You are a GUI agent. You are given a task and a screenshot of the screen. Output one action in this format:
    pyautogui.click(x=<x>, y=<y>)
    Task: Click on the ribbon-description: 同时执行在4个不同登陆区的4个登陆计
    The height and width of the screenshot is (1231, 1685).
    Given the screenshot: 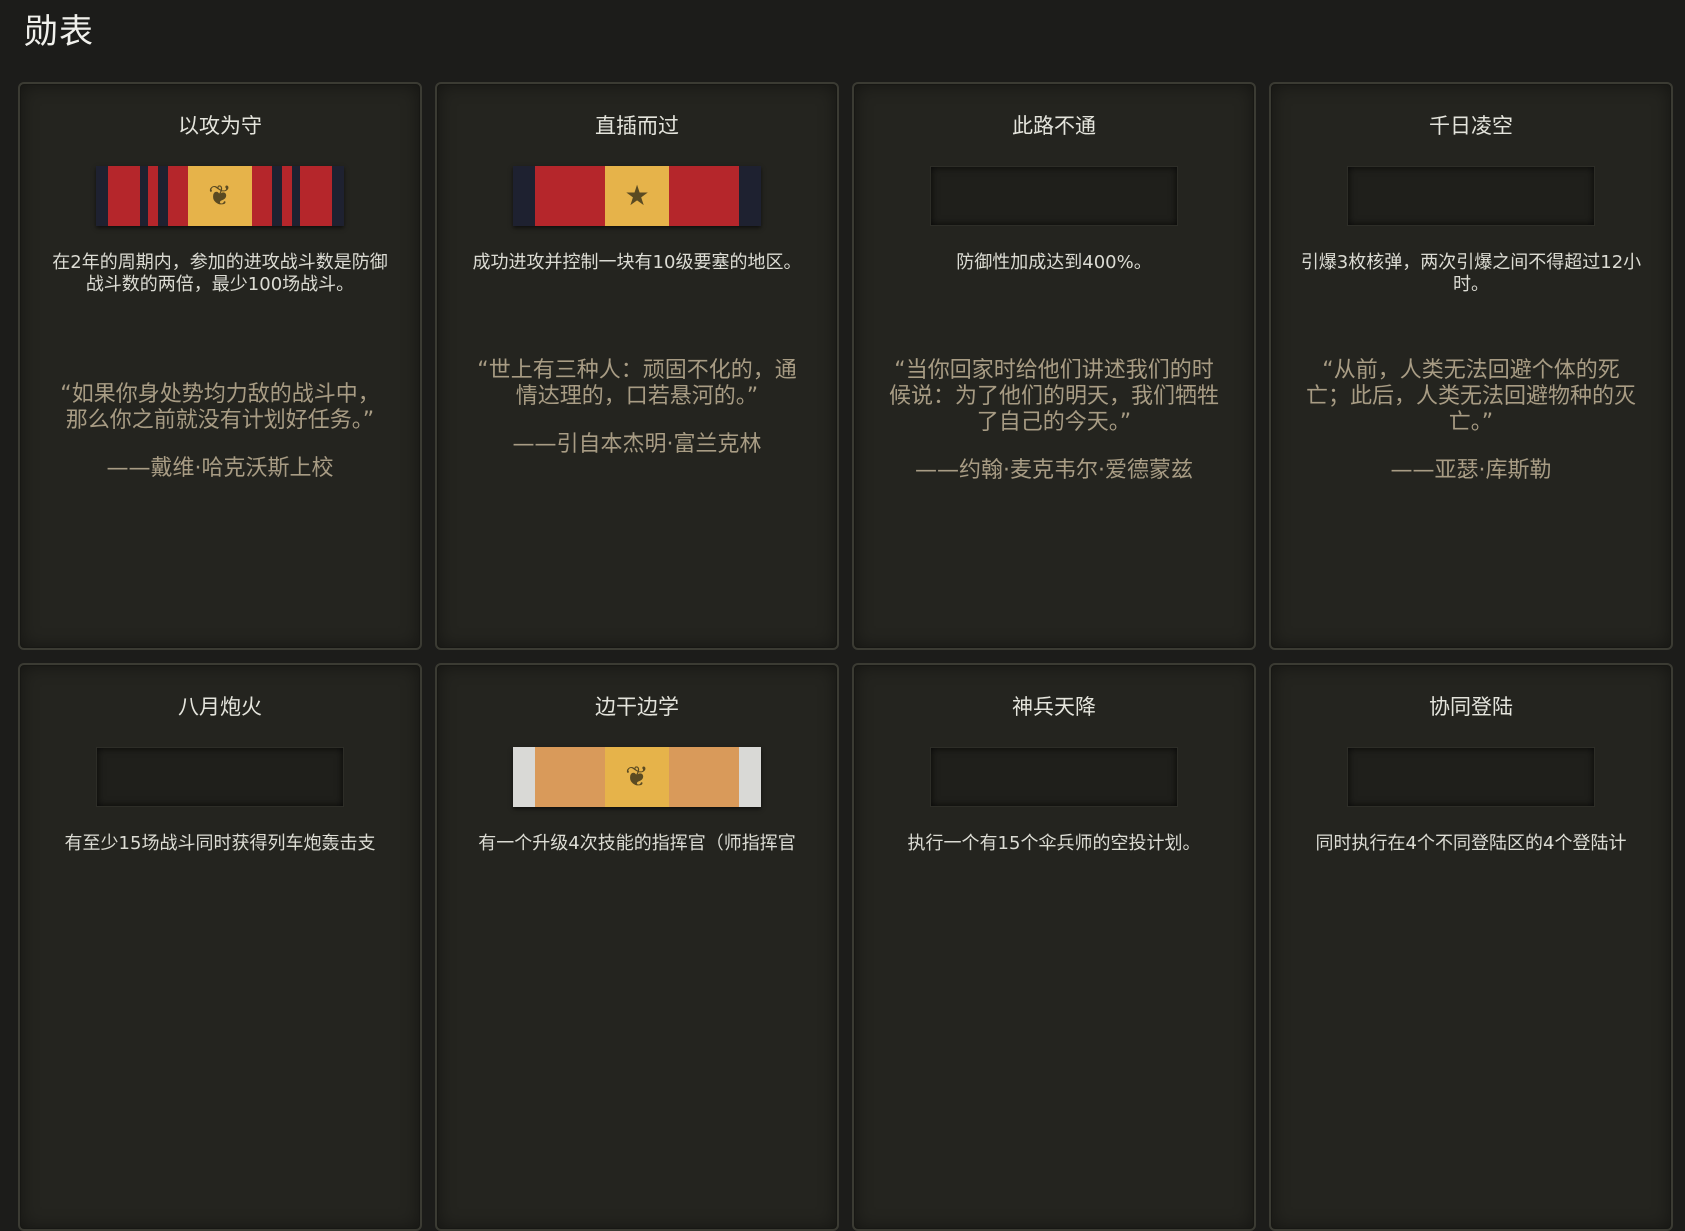 What is the action you would take?
    pyautogui.click(x=1471, y=843)
    